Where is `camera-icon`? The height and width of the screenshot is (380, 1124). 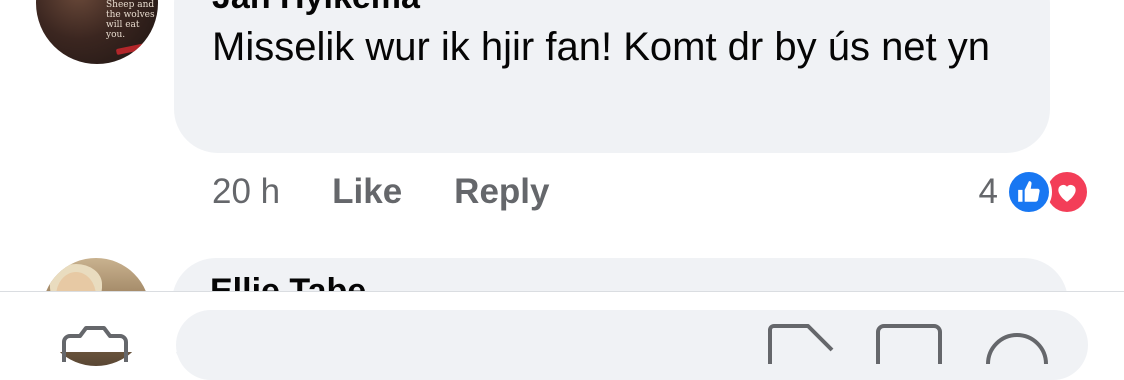 camera-icon is located at coordinates (95, 344).